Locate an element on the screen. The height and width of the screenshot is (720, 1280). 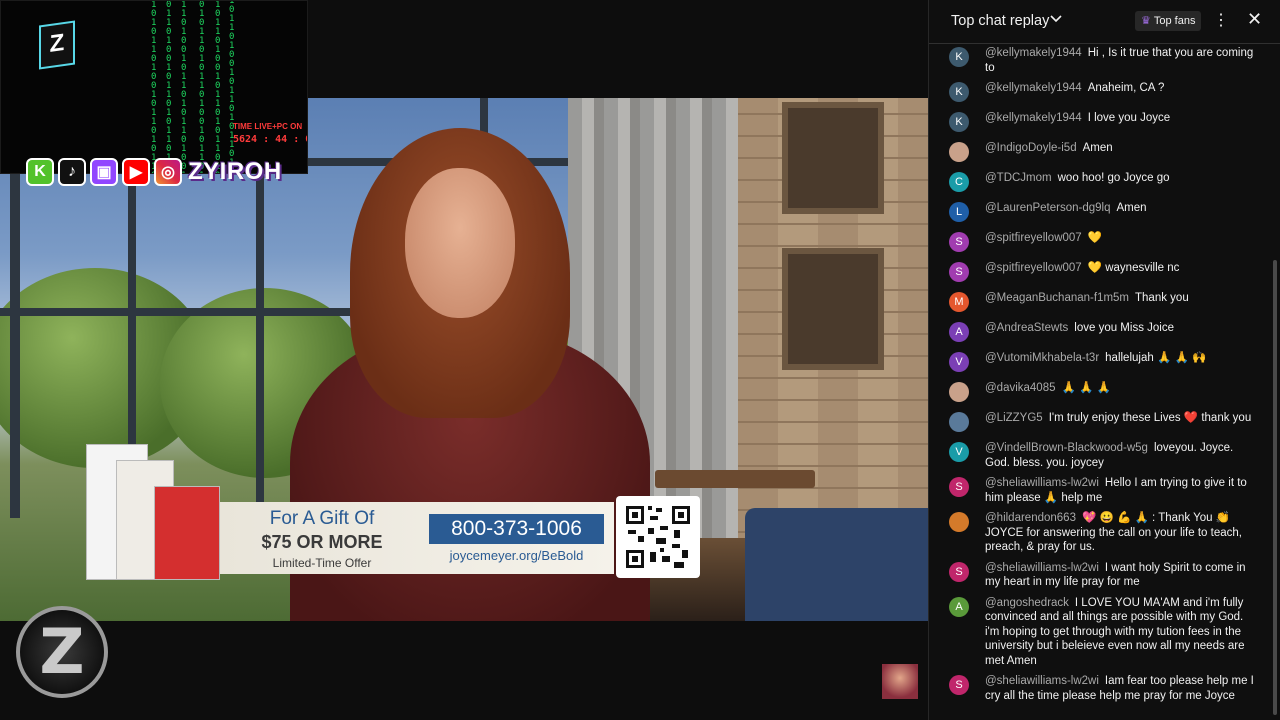
social-links-bar: K ♪ ▣ ▶ ◎ ZYIROH is located at coordinates (154, 172).